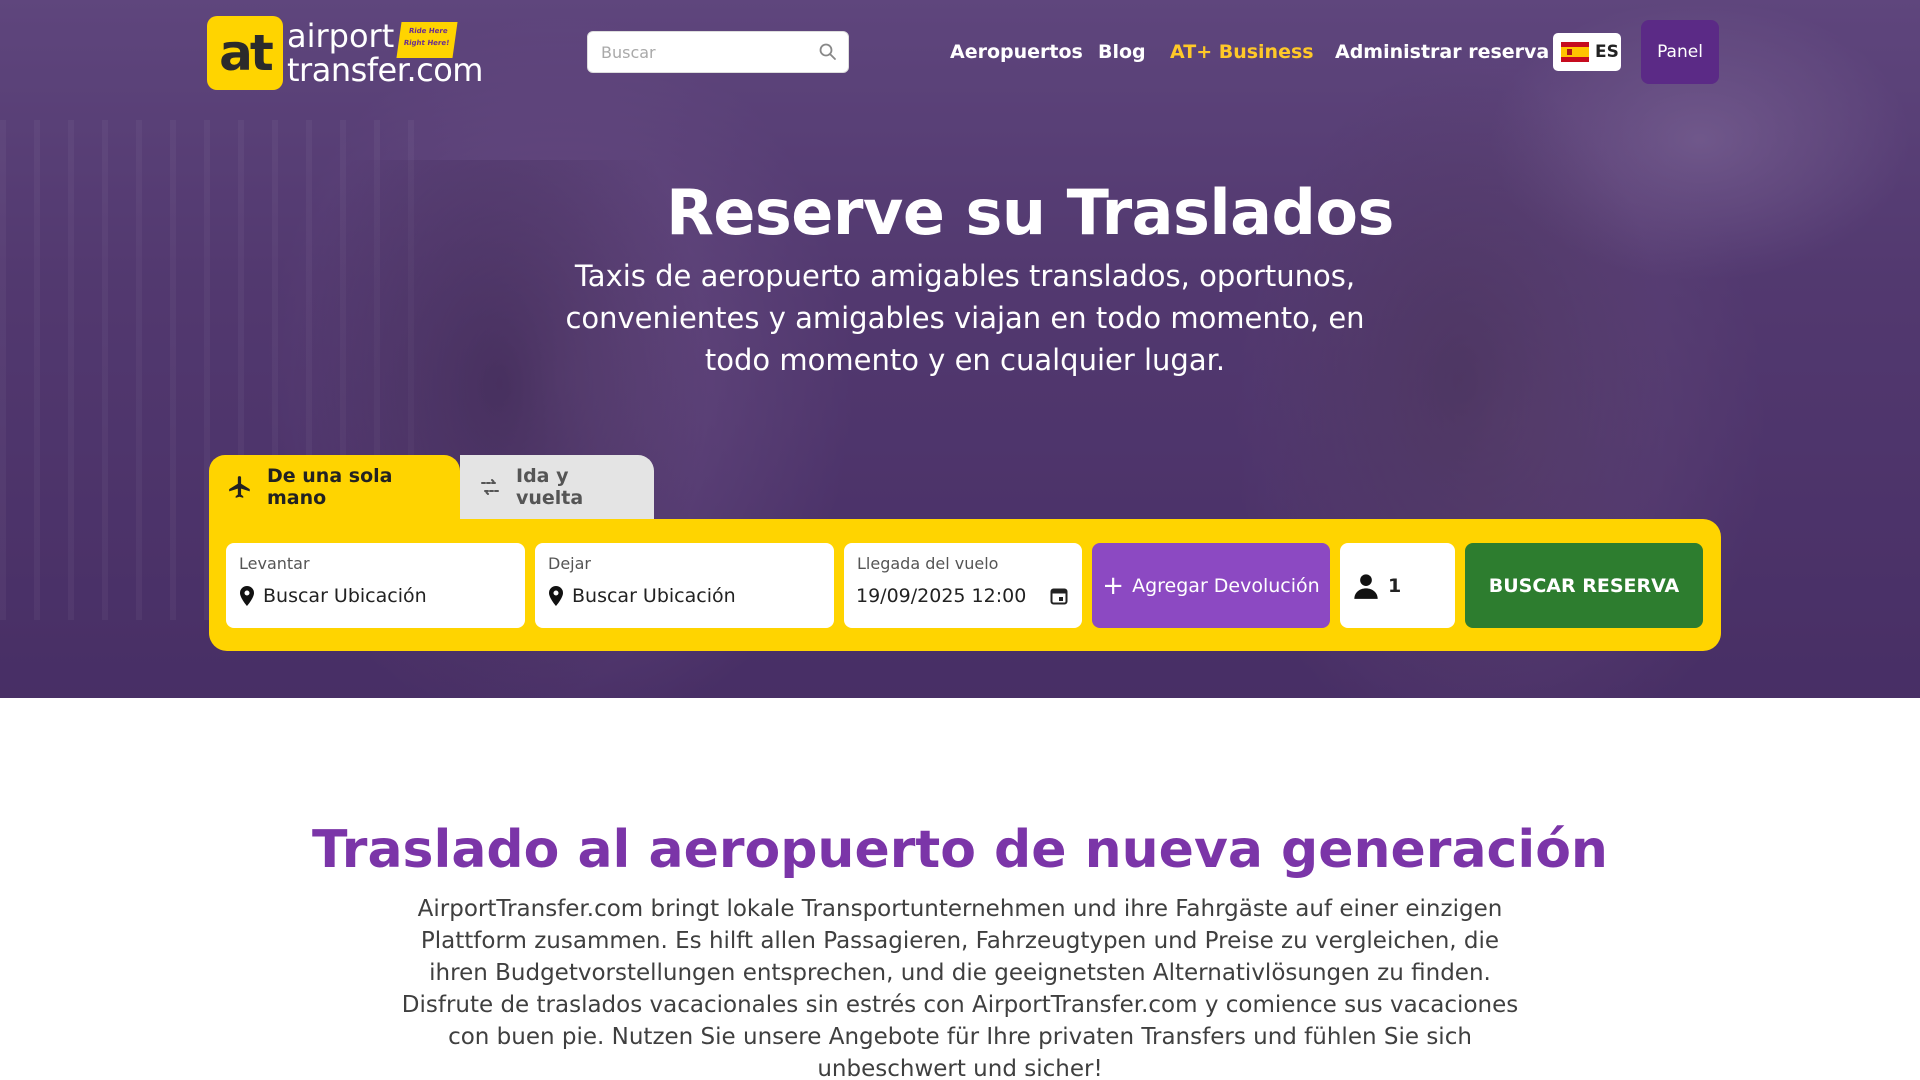 The image size is (1920, 1080). I want to click on search-booking-button: BUSCAR RESERVA, so click(1584, 585).